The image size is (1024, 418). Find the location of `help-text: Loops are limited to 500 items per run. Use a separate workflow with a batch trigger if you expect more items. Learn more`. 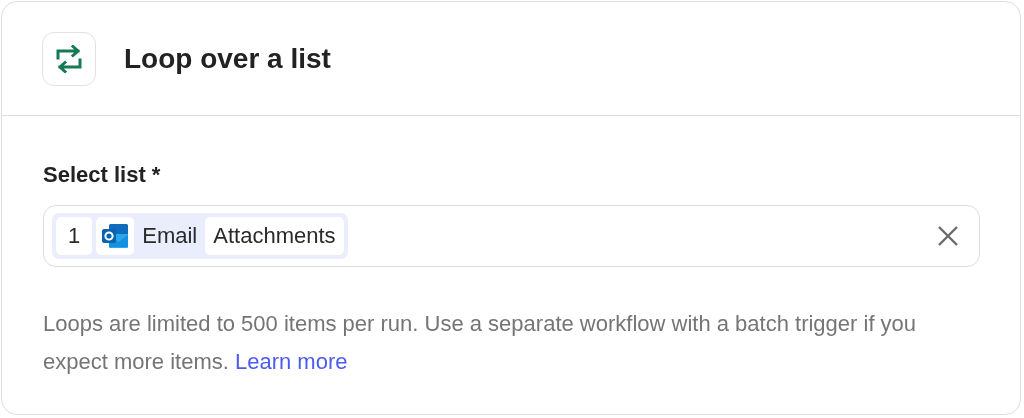

help-text: Loops are limited to 500 items per run. Use a separate workflow with a batch trigger if you expect more items. Learn more is located at coordinates (480, 343).